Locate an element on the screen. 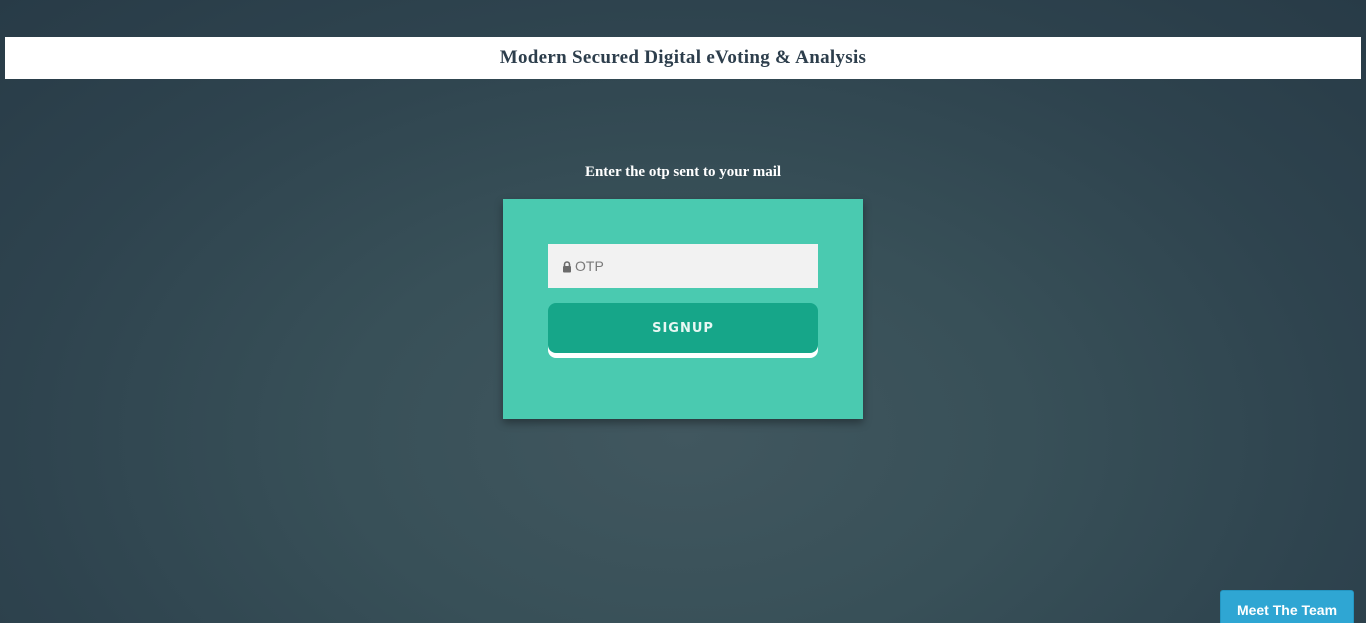  otp-form-card: SIGNUP is located at coordinates (683, 309).